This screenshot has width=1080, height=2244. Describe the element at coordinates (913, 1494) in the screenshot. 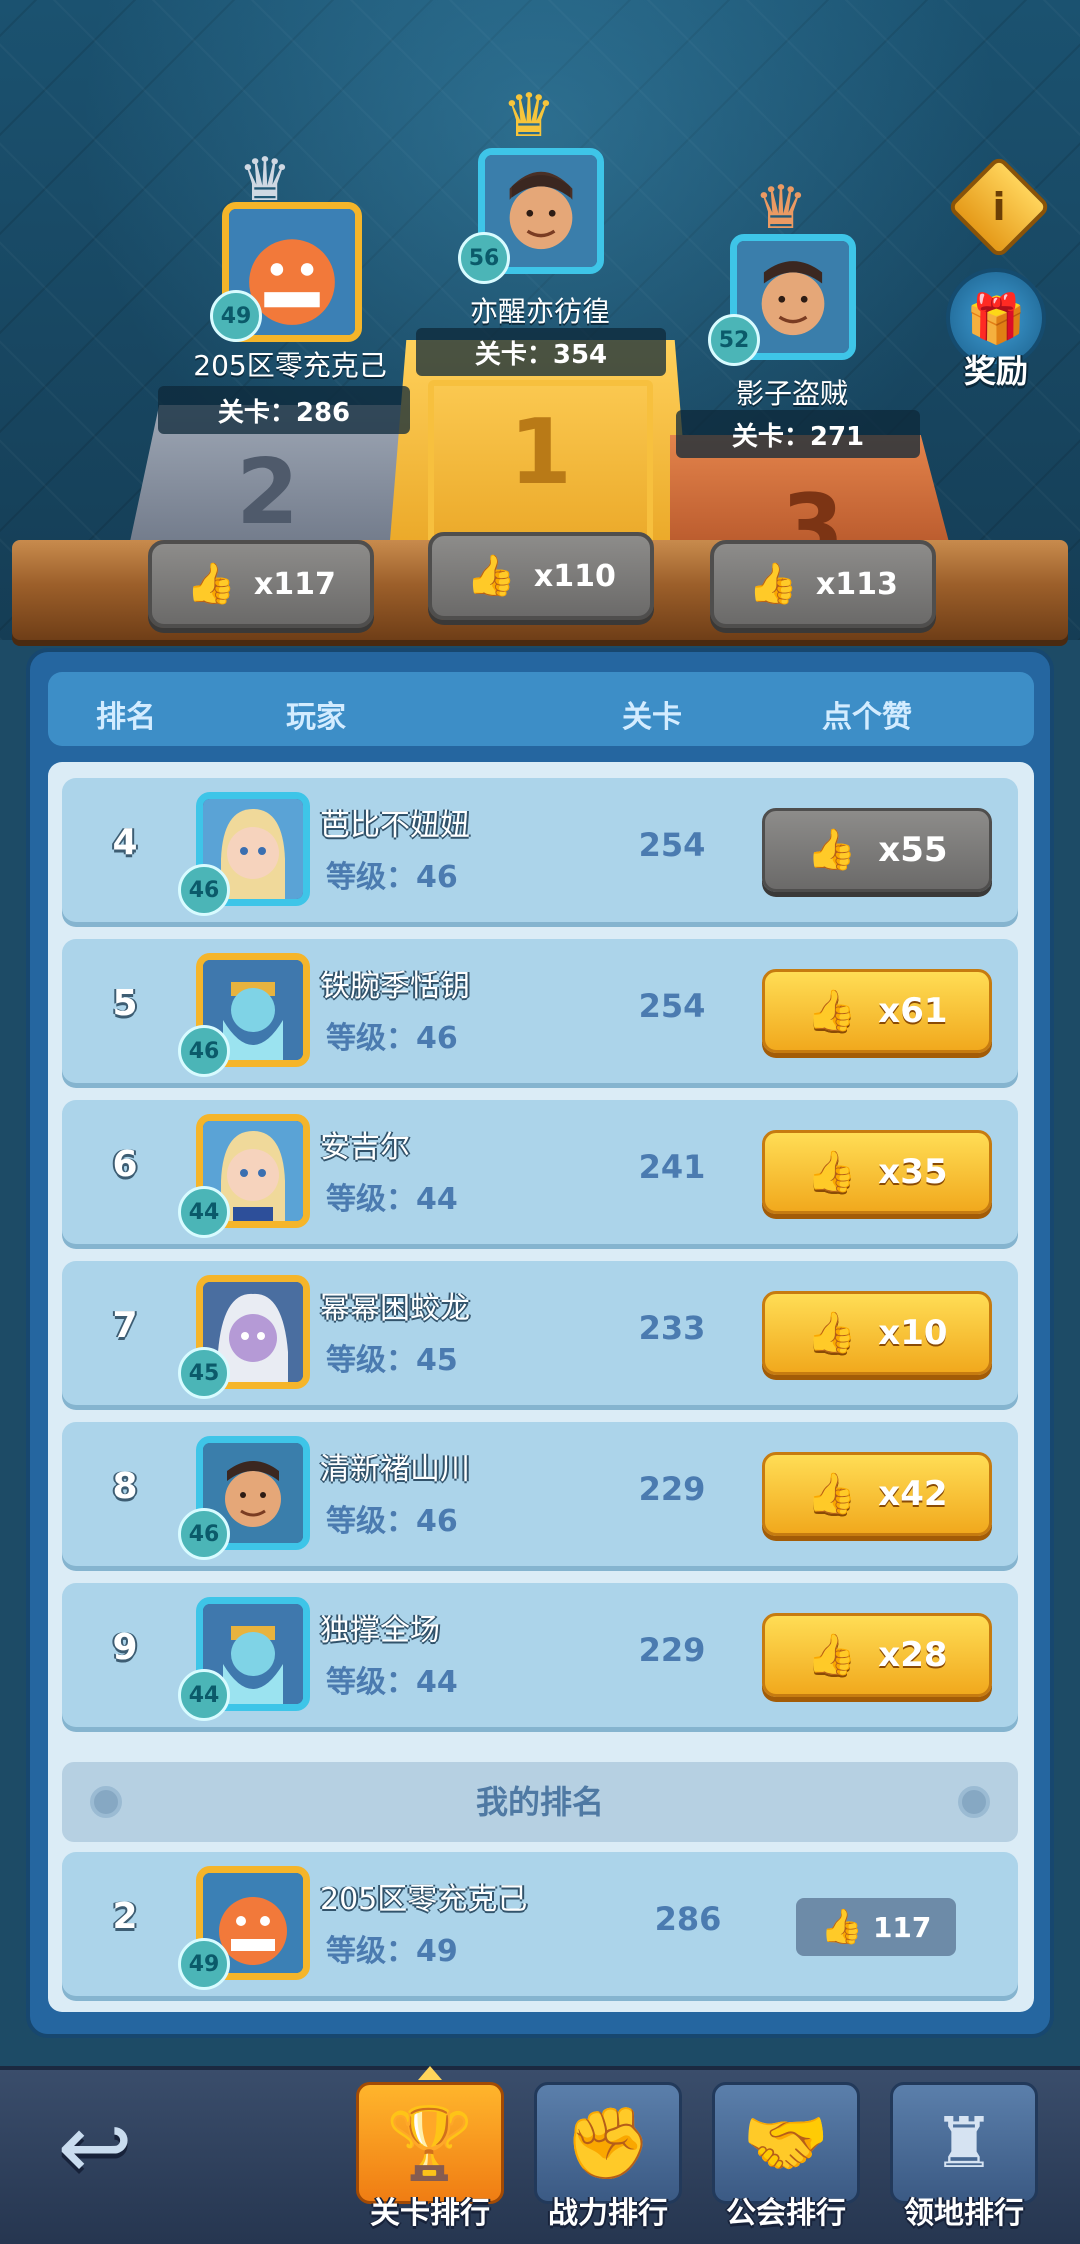

I see `like-count: x42` at that location.